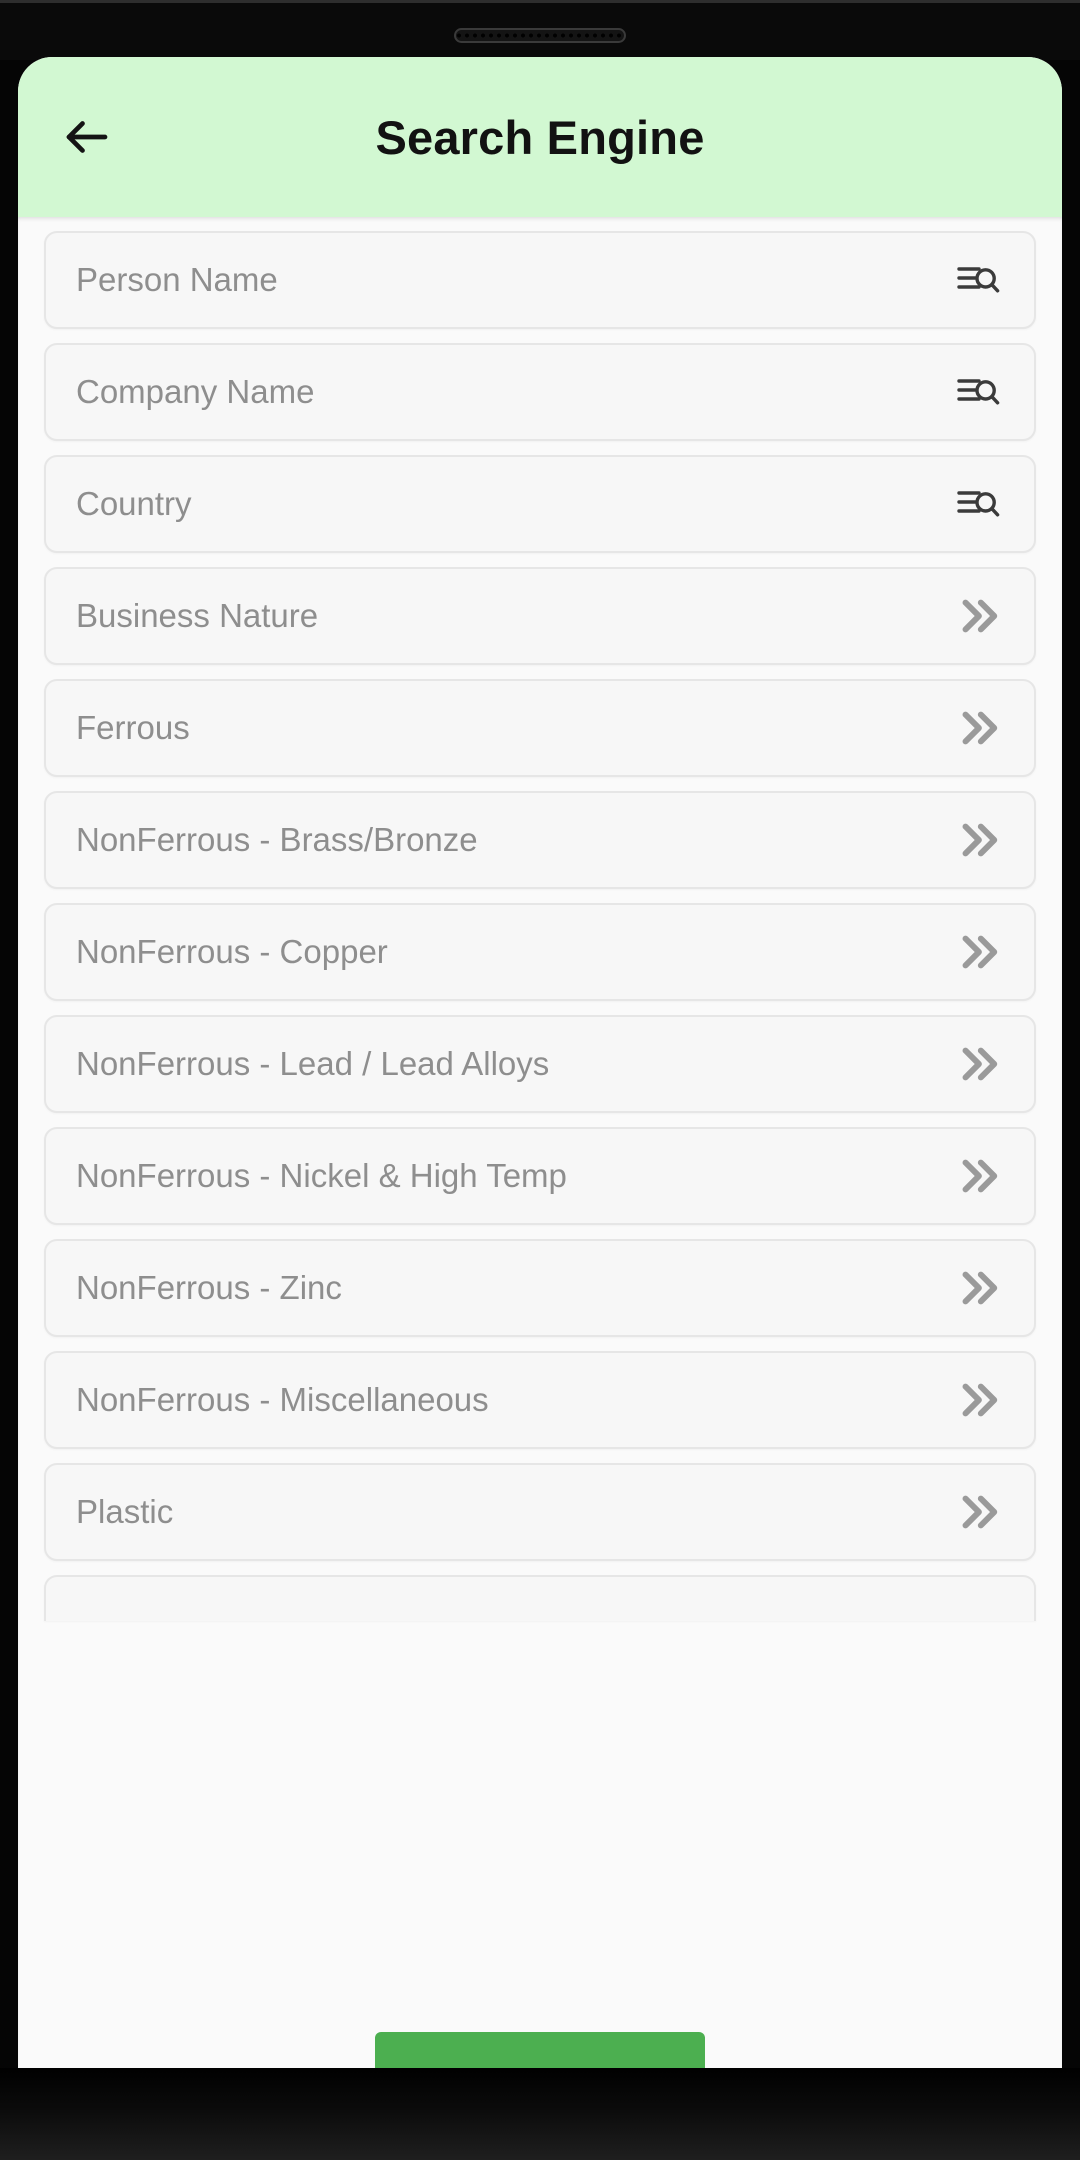 This screenshot has width=1080, height=2160. I want to click on category-row-partially-visible, so click(540, 1598).